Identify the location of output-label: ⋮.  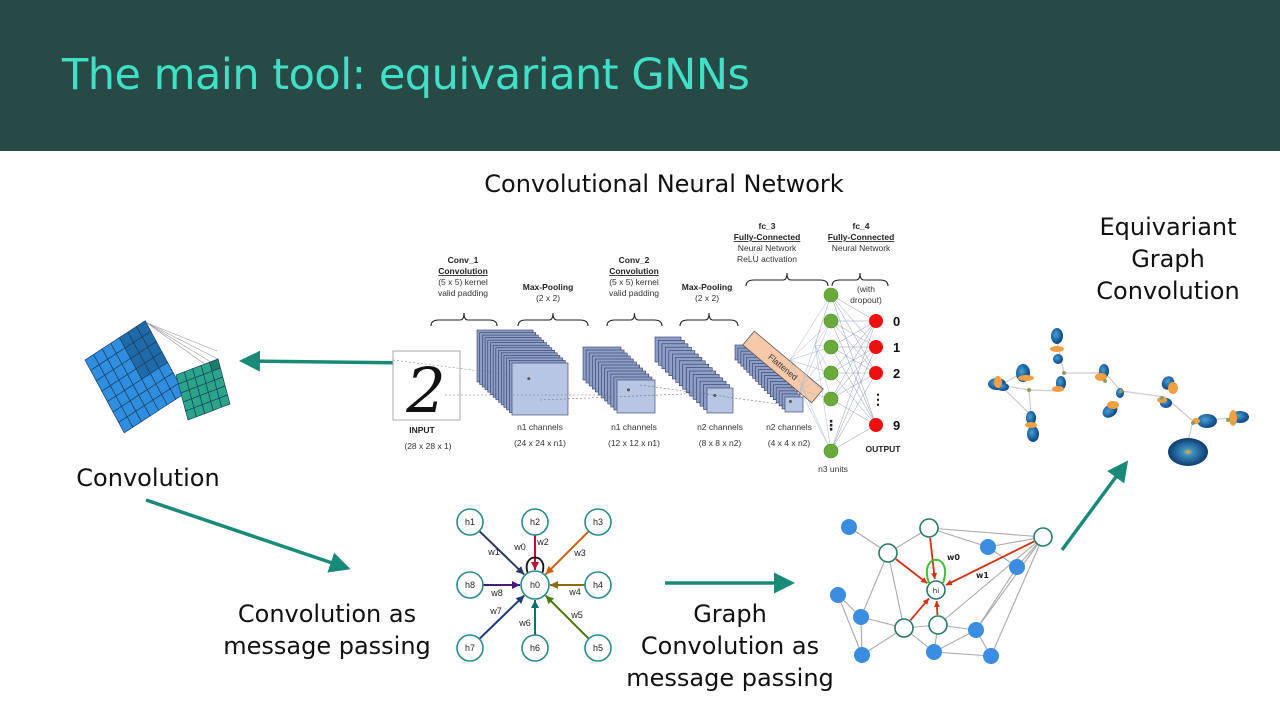
(878, 399).